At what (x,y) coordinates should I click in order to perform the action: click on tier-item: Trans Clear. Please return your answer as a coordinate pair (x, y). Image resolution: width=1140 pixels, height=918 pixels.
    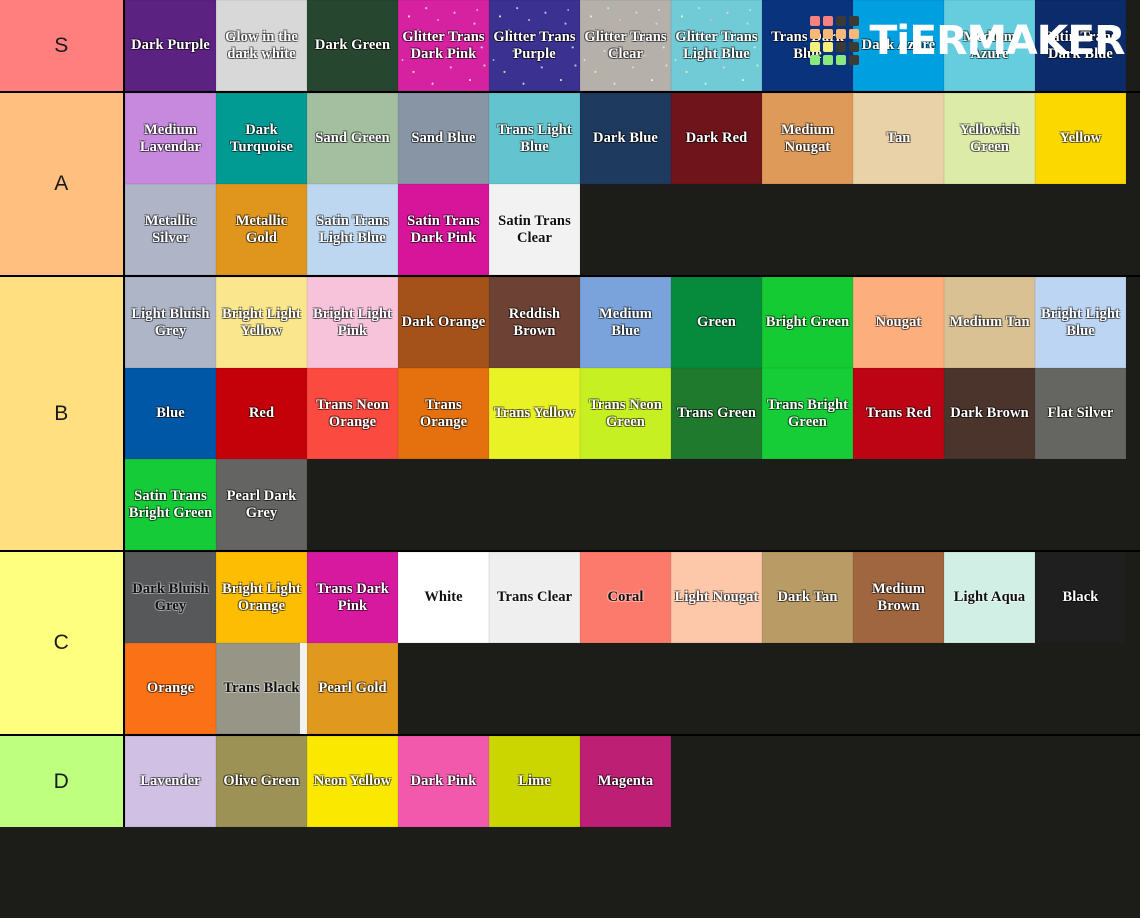
    Looking at the image, I should click on (534, 597).